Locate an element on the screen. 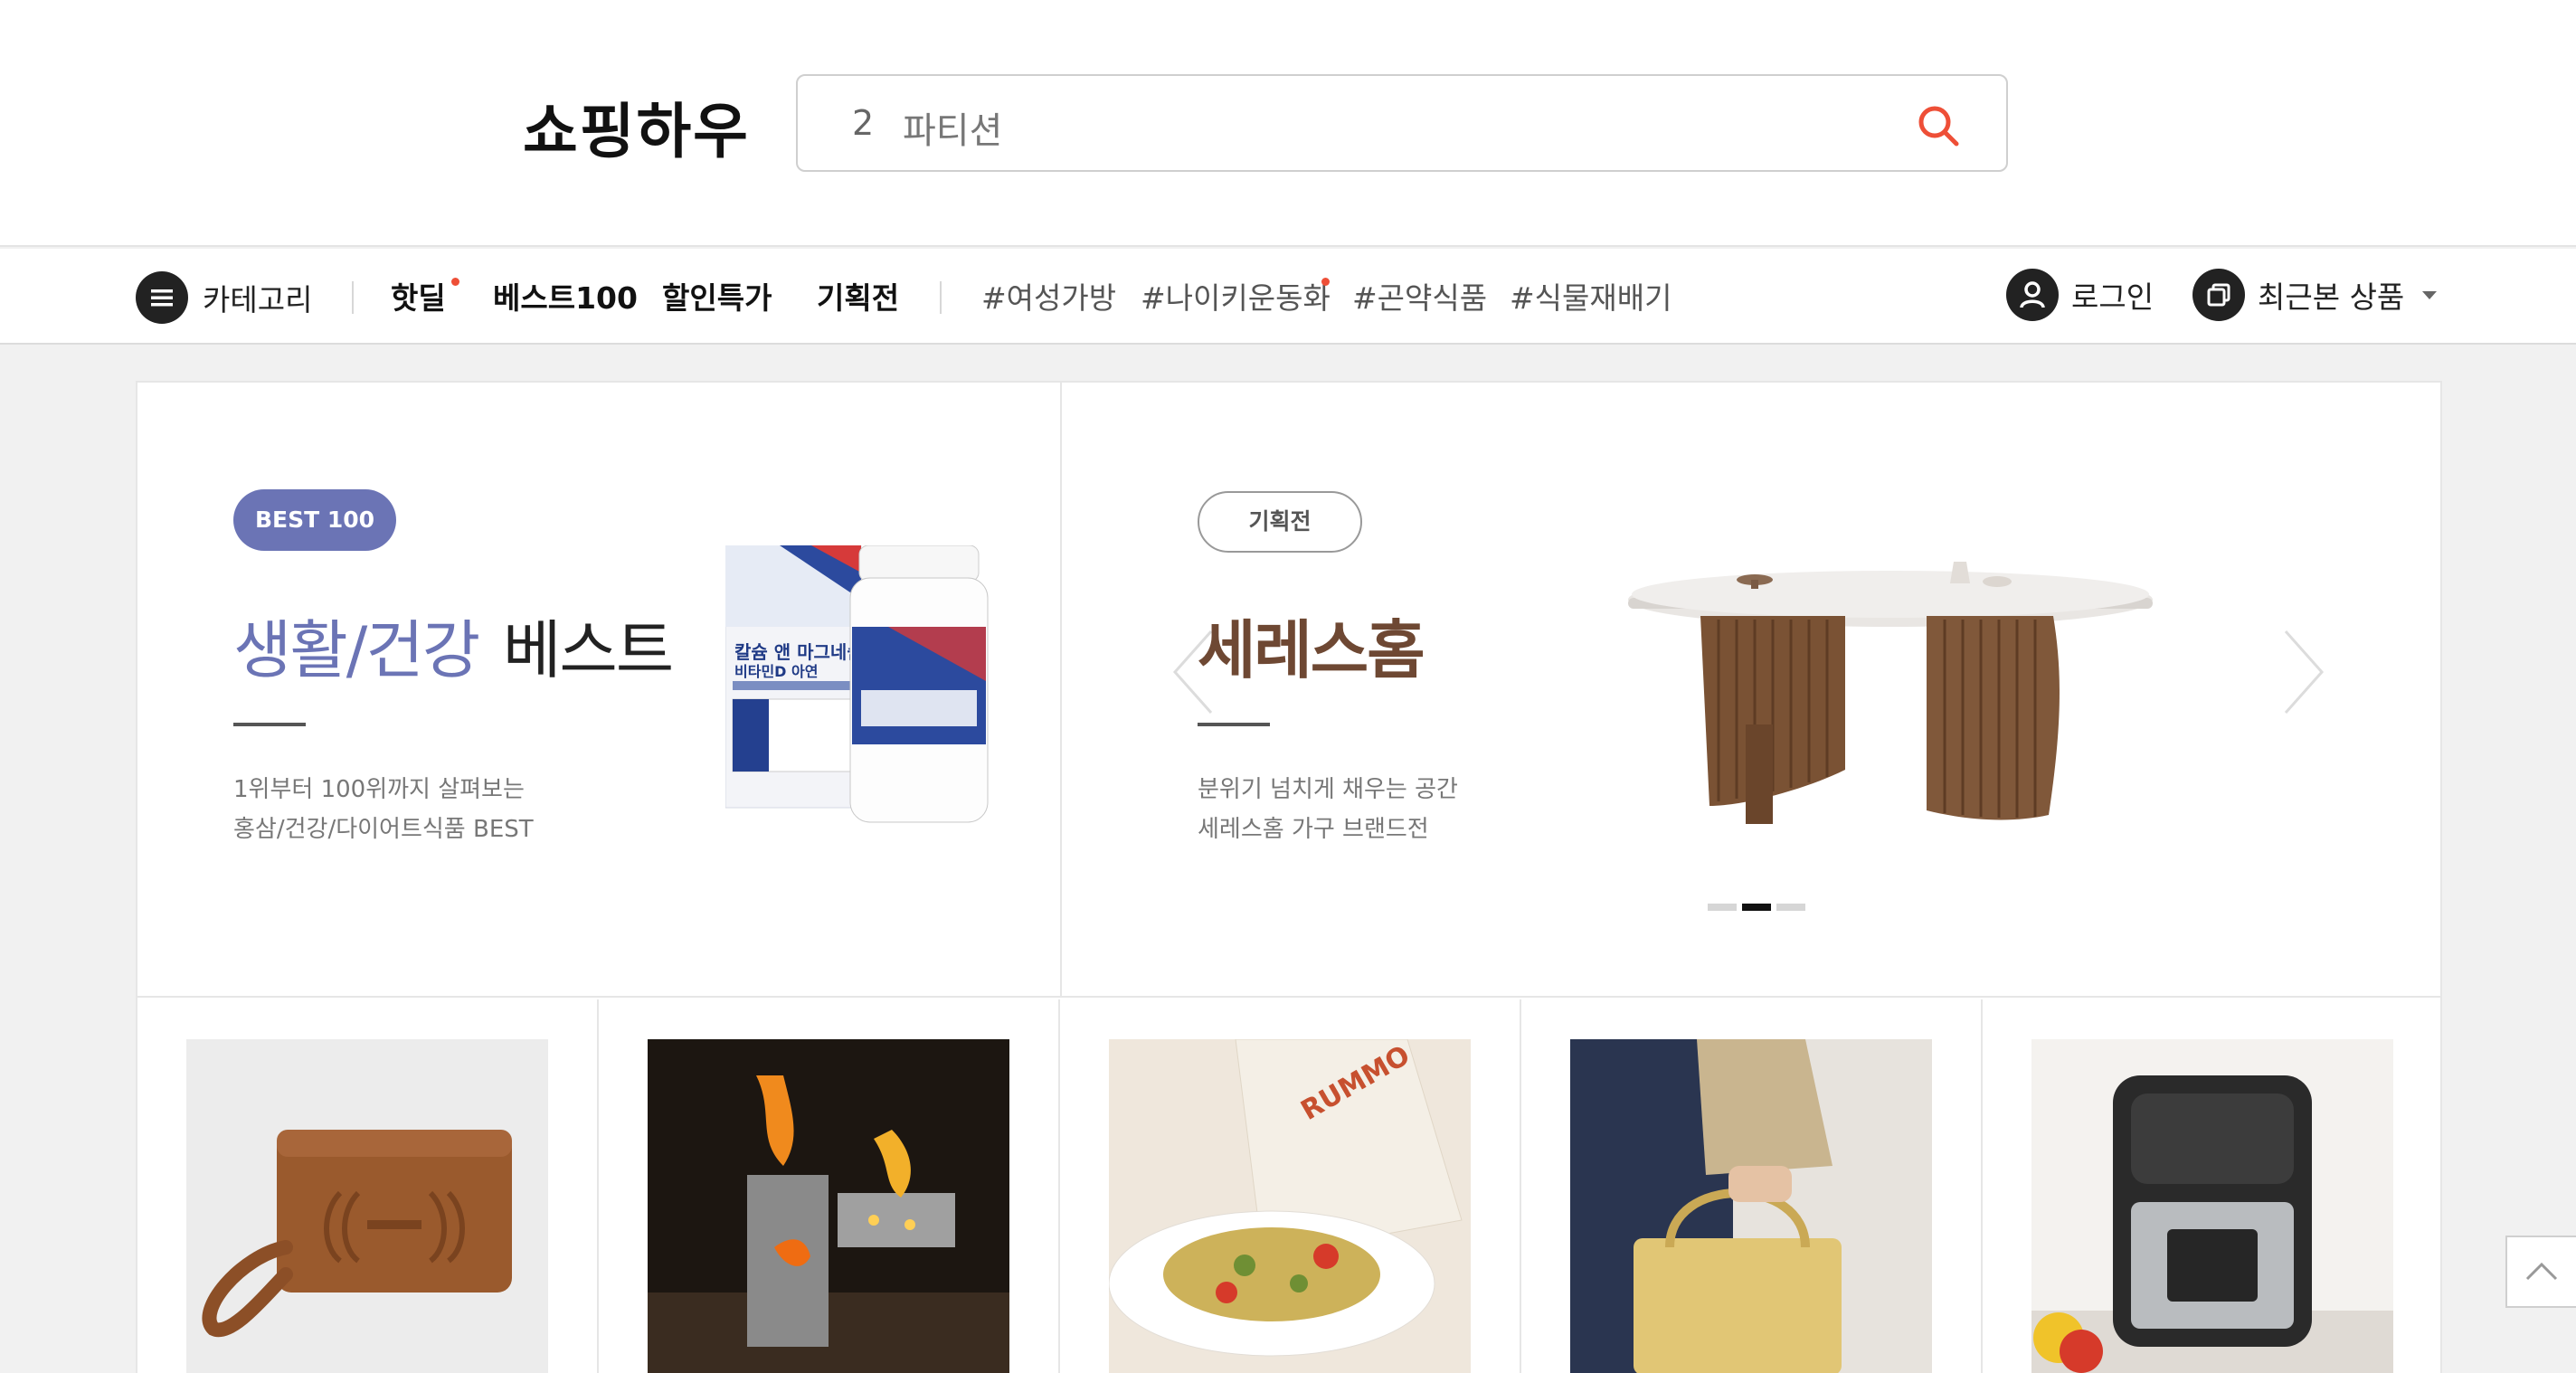 This screenshot has width=2576, height=1373. login-button: 로그인 is located at coordinates (2080, 295).